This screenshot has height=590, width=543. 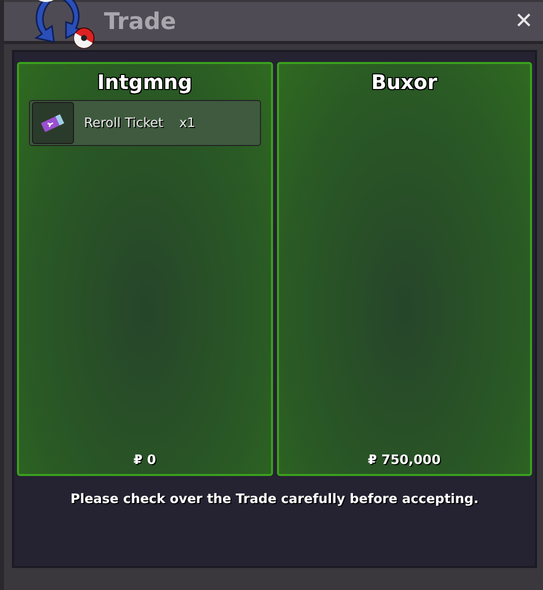 I want to click on warning-message: Please check over the Trade carefully before accepting., so click(x=274, y=499).